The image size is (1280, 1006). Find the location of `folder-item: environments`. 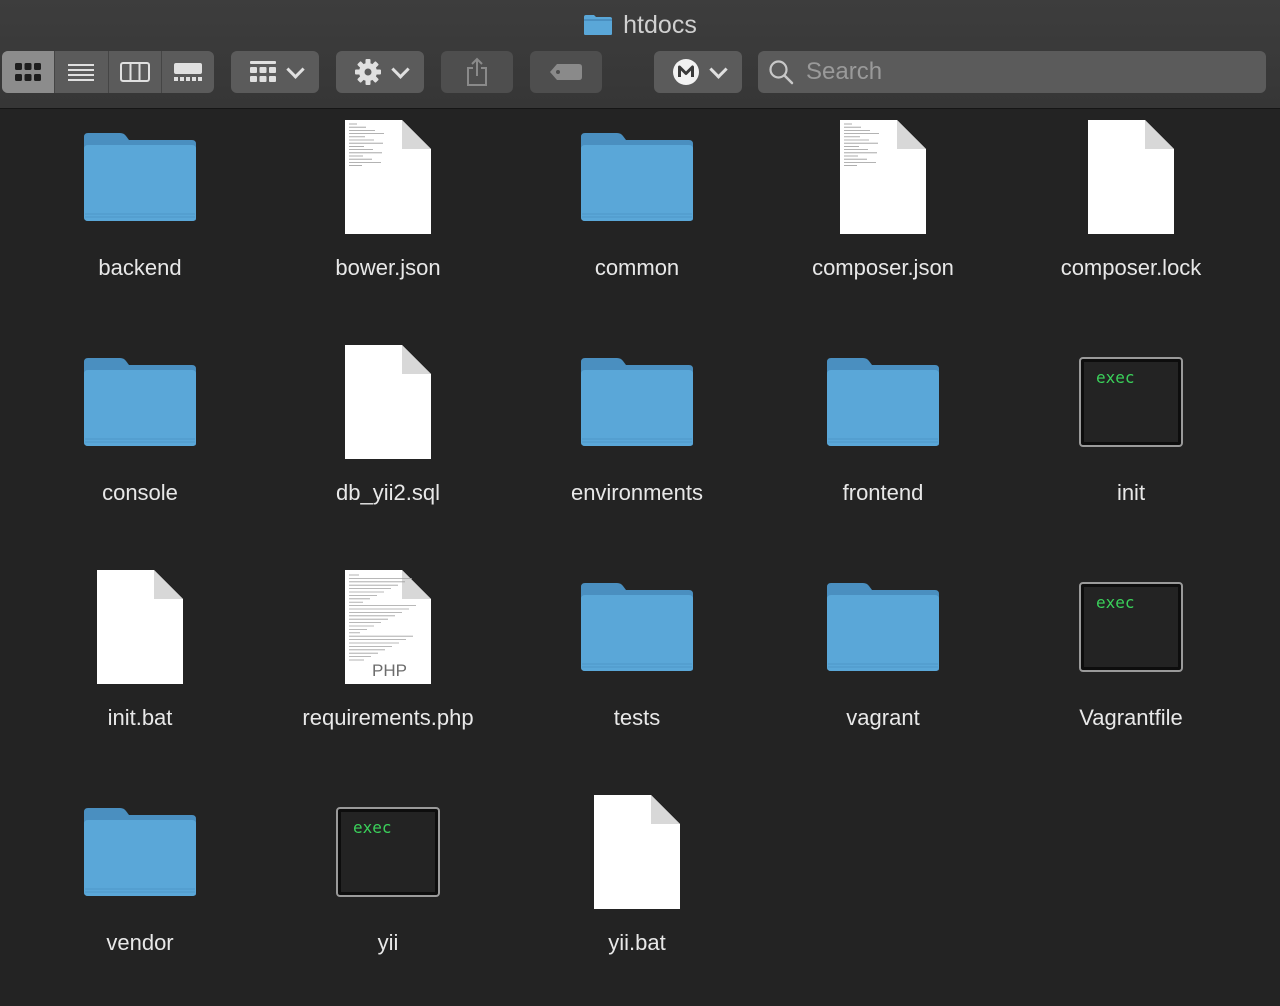

folder-item: environments is located at coordinates (637, 434).